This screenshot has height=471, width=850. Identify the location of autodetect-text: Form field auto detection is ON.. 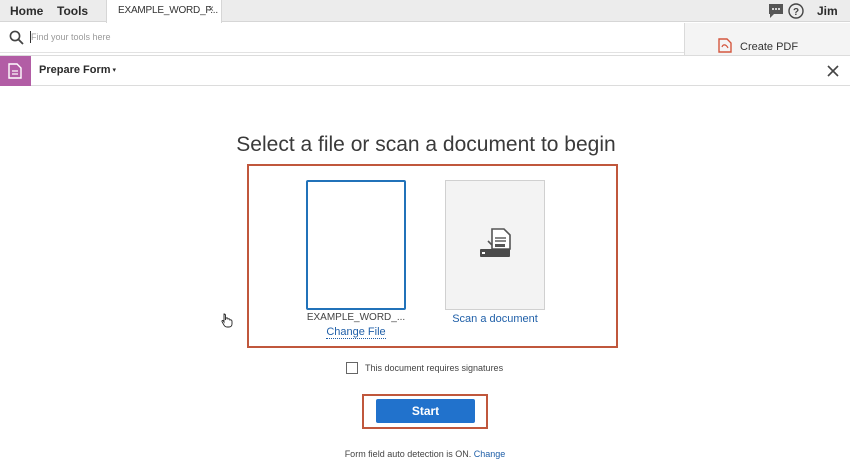
(408, 454).